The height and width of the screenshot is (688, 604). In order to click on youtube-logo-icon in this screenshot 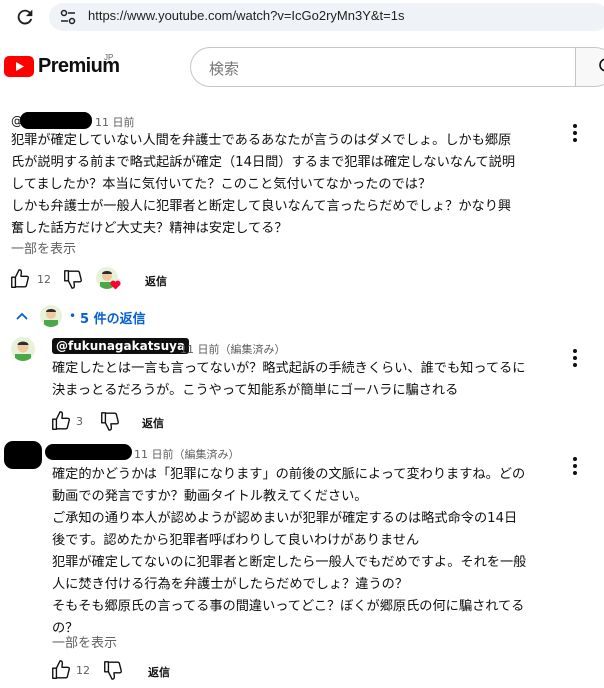, I will do `click(19, 66)`.